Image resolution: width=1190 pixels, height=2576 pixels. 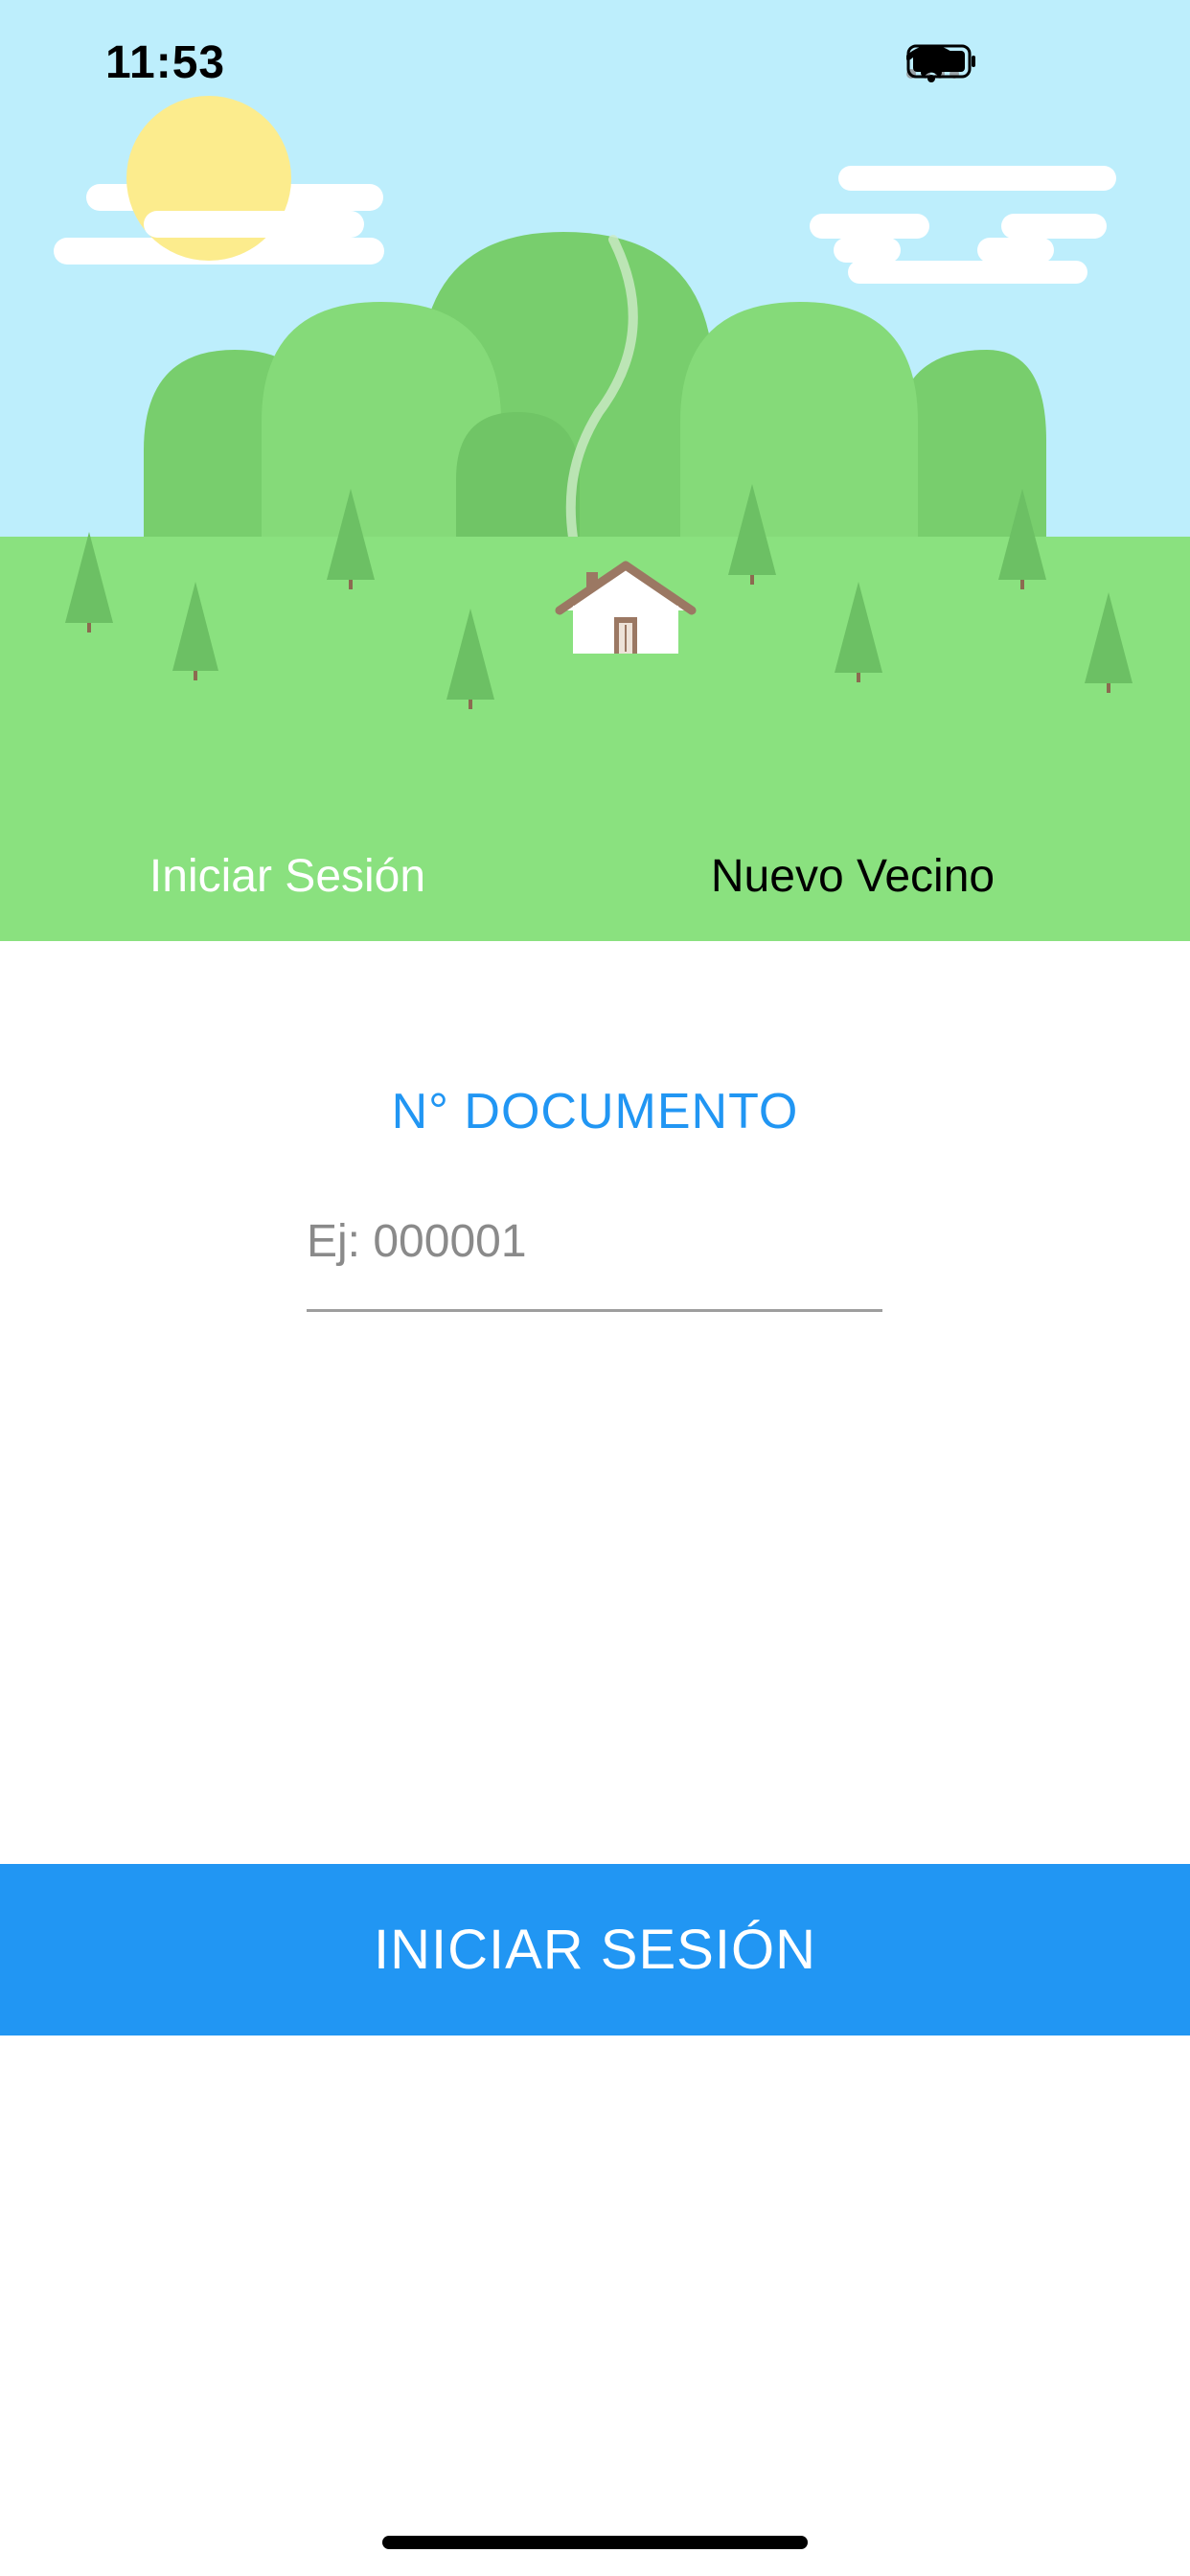 I want to click on document-input-underline, so click(x=594, y=1310).